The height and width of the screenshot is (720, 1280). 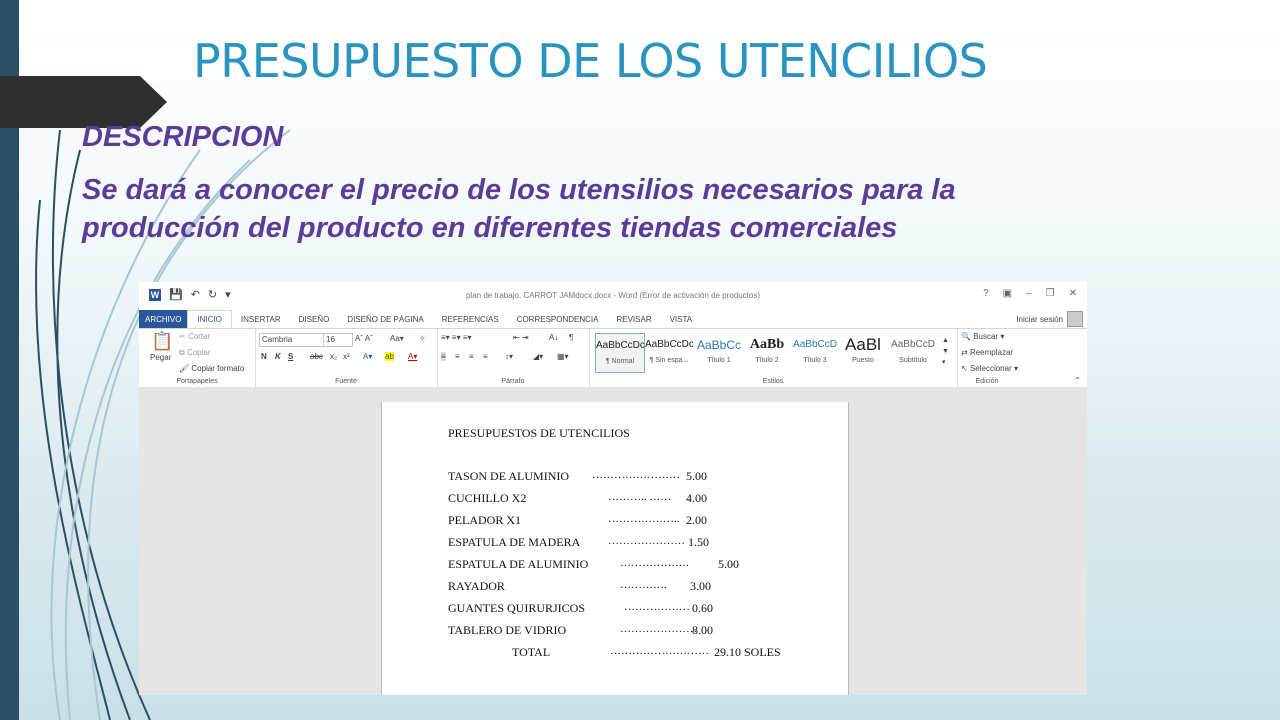 I want to click on clear-format-icon: ✧, so click(x=422, y=338).